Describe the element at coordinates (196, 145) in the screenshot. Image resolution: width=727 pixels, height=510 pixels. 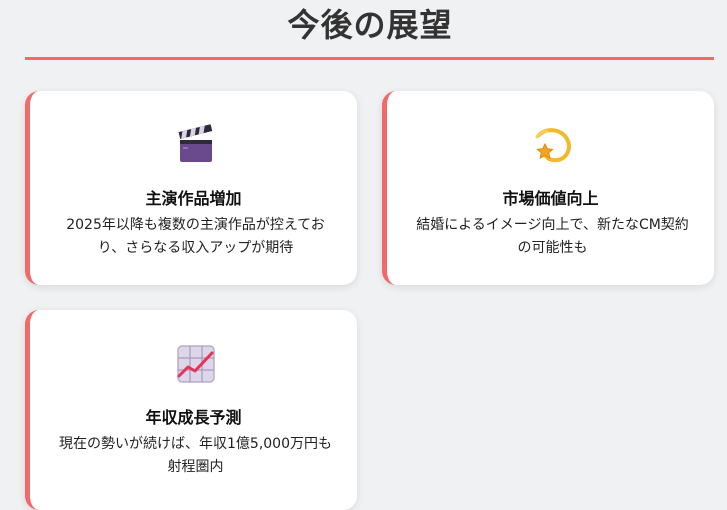
I see `clapperboard-icon` at that location.